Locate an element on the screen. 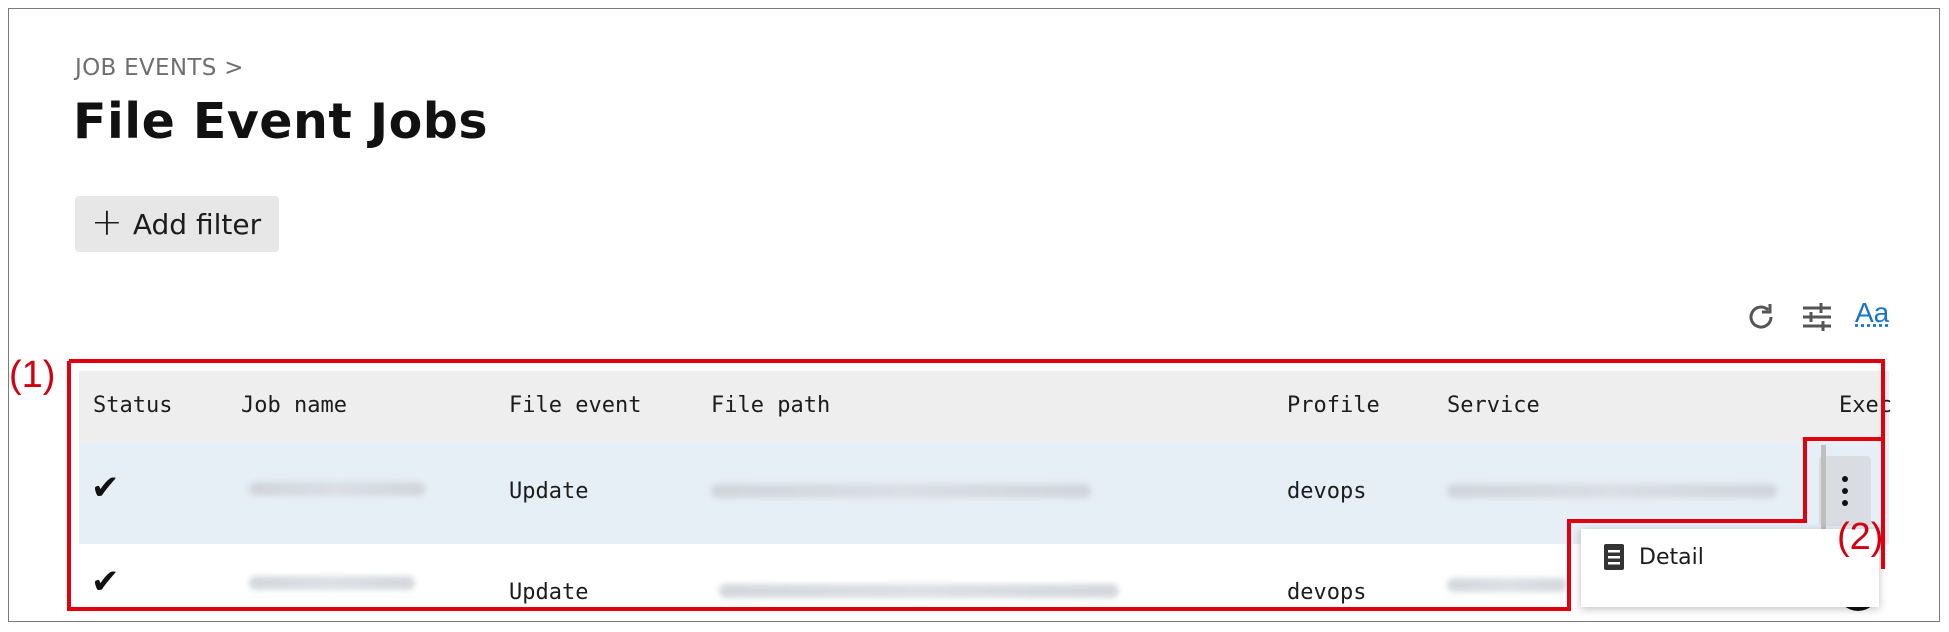 The image size is (1949, 632). callout-label-2: (2) is located at coordinates (1860, 537).